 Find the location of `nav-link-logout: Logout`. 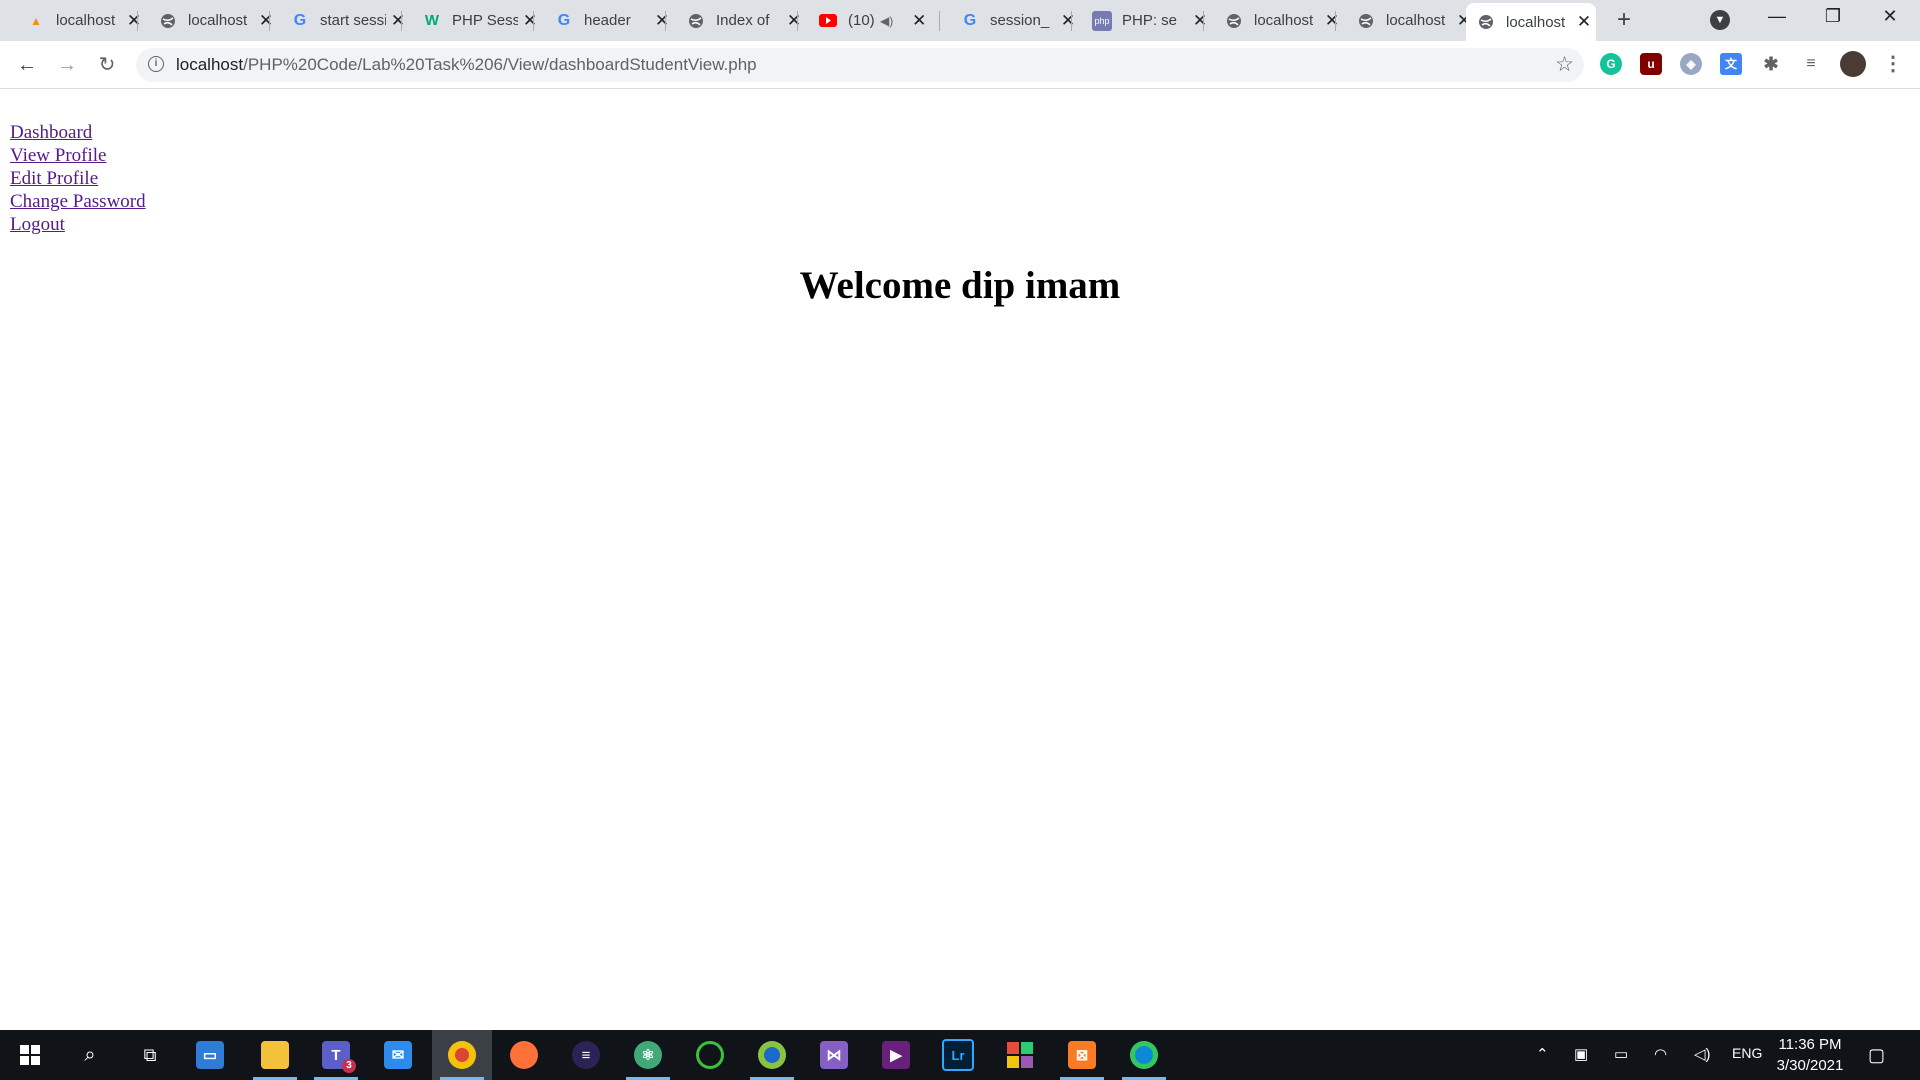

nav-link-logout: Logout is located at coordinates (37, 224).